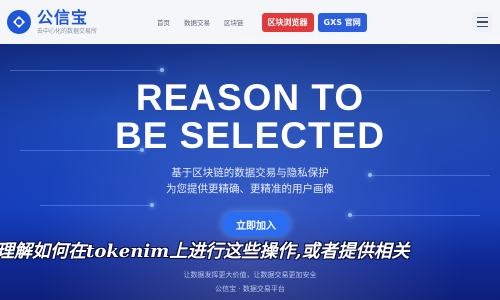 The width and height of the screenshot is (500, 300). Describe the element at coordinates (256, 224) in the screenshot. I see `join-now-button: 立即加入` at that location.